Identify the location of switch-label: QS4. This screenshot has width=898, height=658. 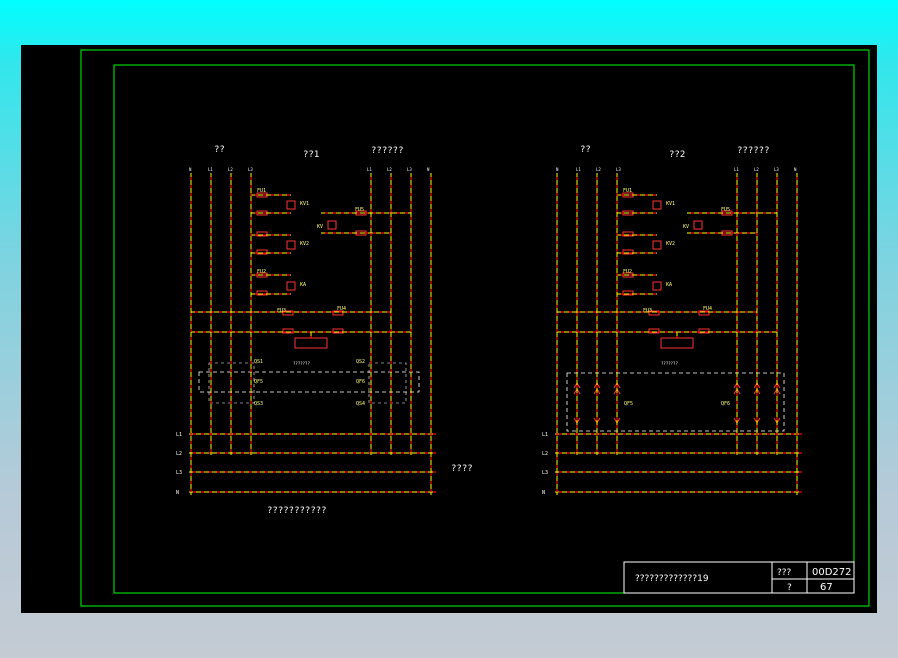
(360, 404).